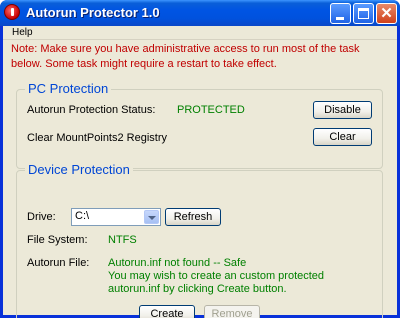  I want to click on drive-label: Drive:, so click(41, 217).